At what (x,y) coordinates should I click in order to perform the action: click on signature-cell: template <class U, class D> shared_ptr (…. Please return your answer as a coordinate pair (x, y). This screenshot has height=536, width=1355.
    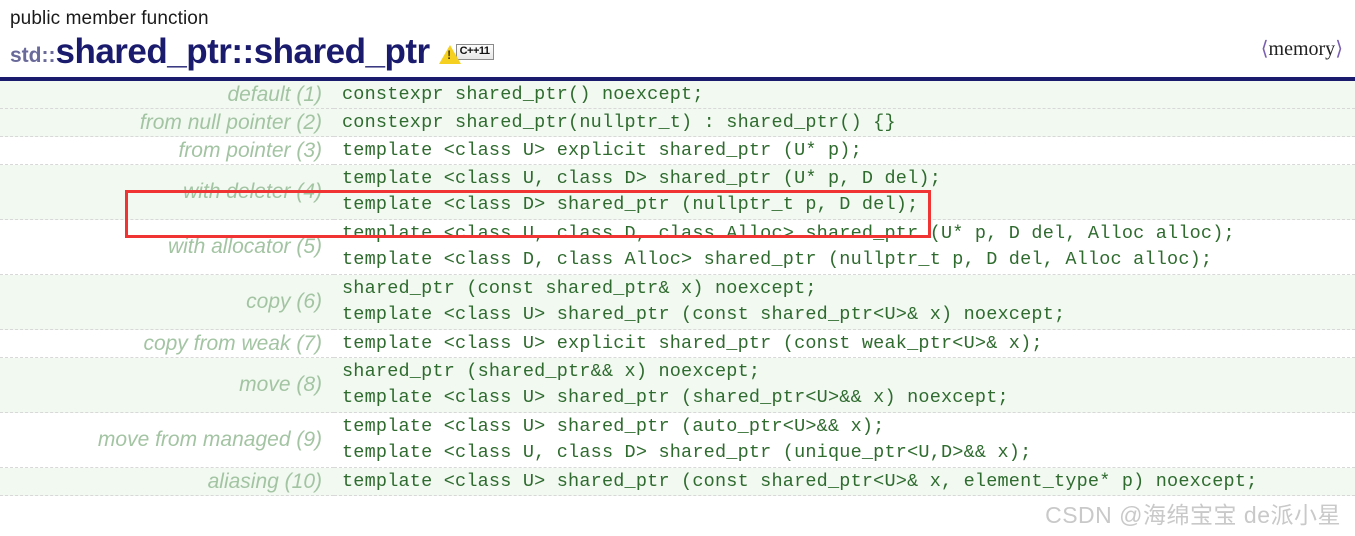
    Looking at the image, I should click on (844, 192).